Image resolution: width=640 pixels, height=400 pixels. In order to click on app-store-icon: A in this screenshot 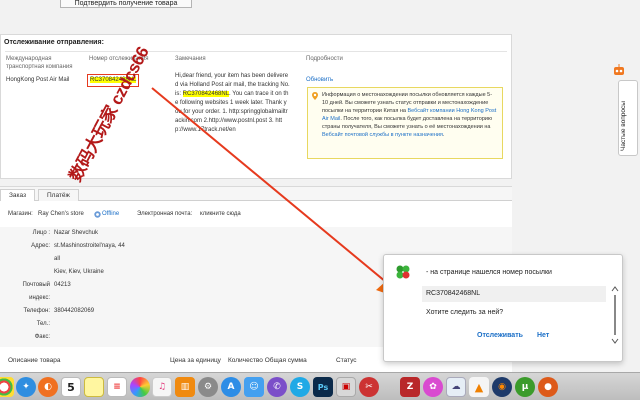, I will do `click(231, 387)`.